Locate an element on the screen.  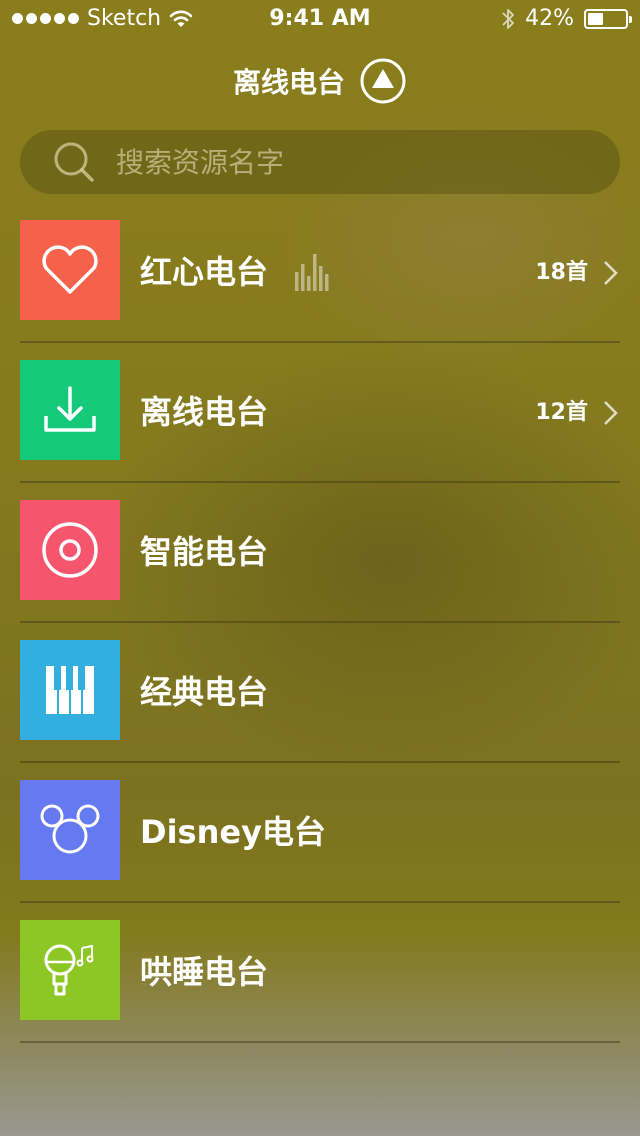
battery-percent: 42% is located at coordinates (549, 18).